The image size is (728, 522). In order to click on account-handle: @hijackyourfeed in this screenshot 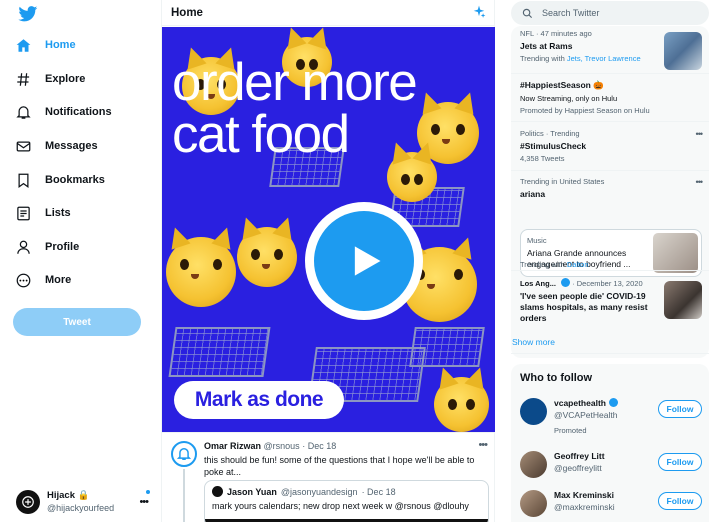, I will do `click(81, 508)`.